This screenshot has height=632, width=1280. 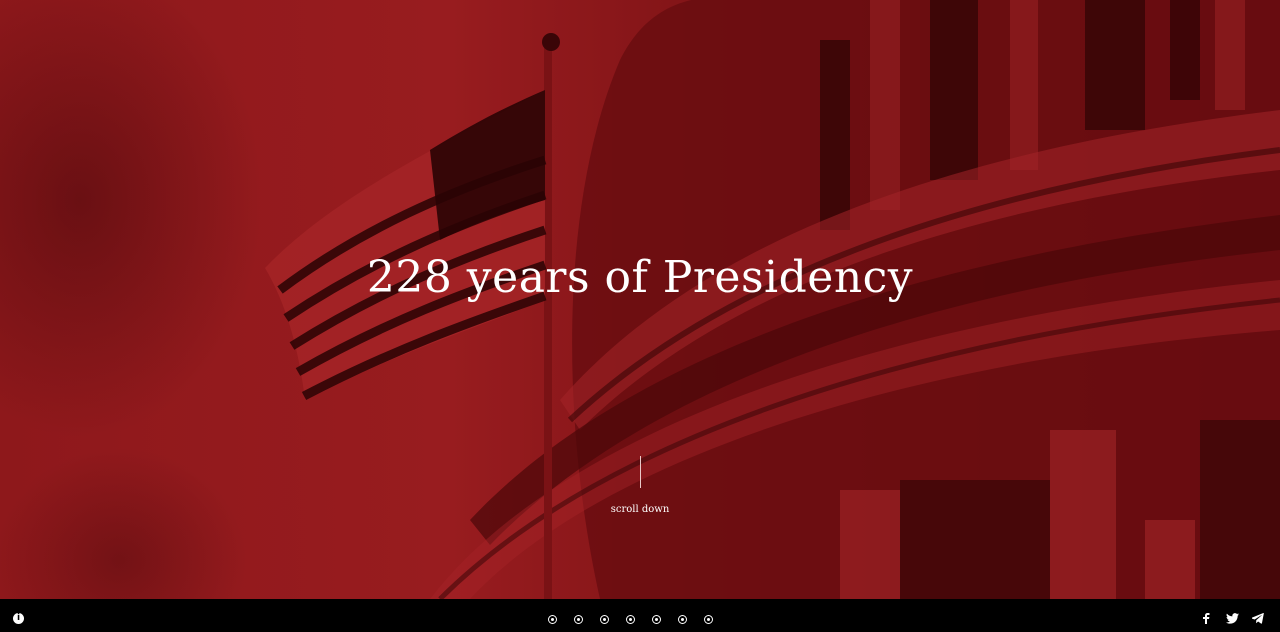 I want to click on page-title: 228 years of Presidency, so click(x=640, y=277).